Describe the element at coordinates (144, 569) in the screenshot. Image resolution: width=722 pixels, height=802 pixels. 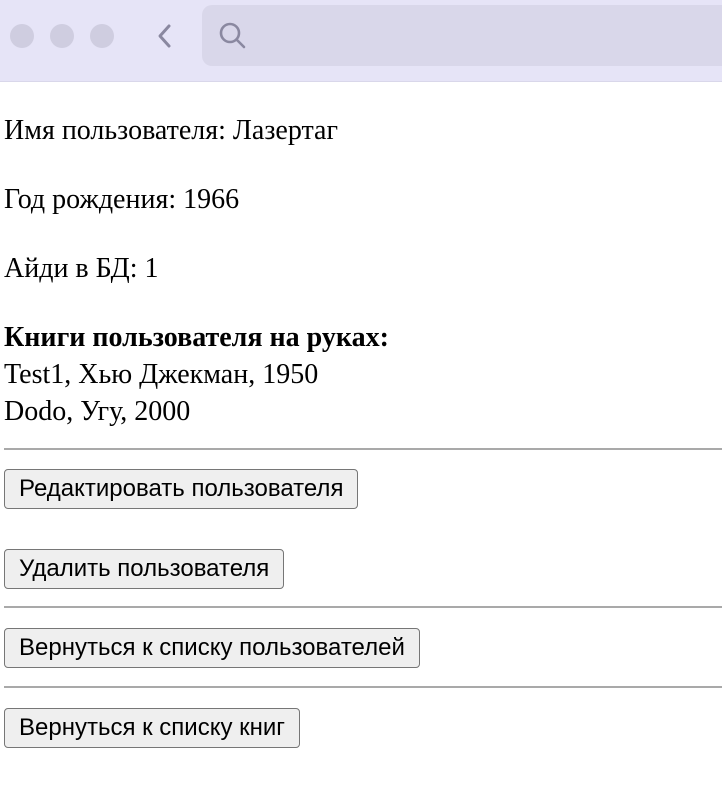
I see `delete-user-button: Удалить пользователя` at that location.